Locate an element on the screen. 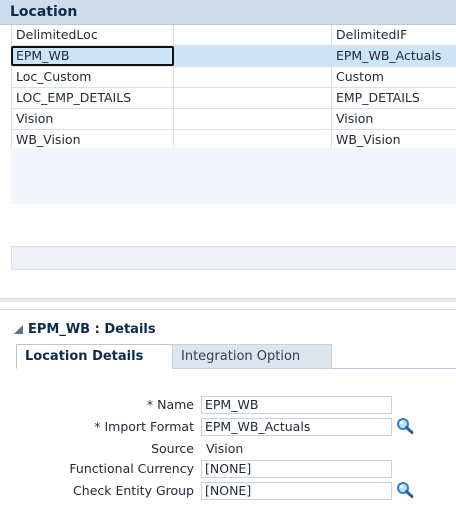  details-tabs: Location Details Integration Option is located at coordinates (236, 356).